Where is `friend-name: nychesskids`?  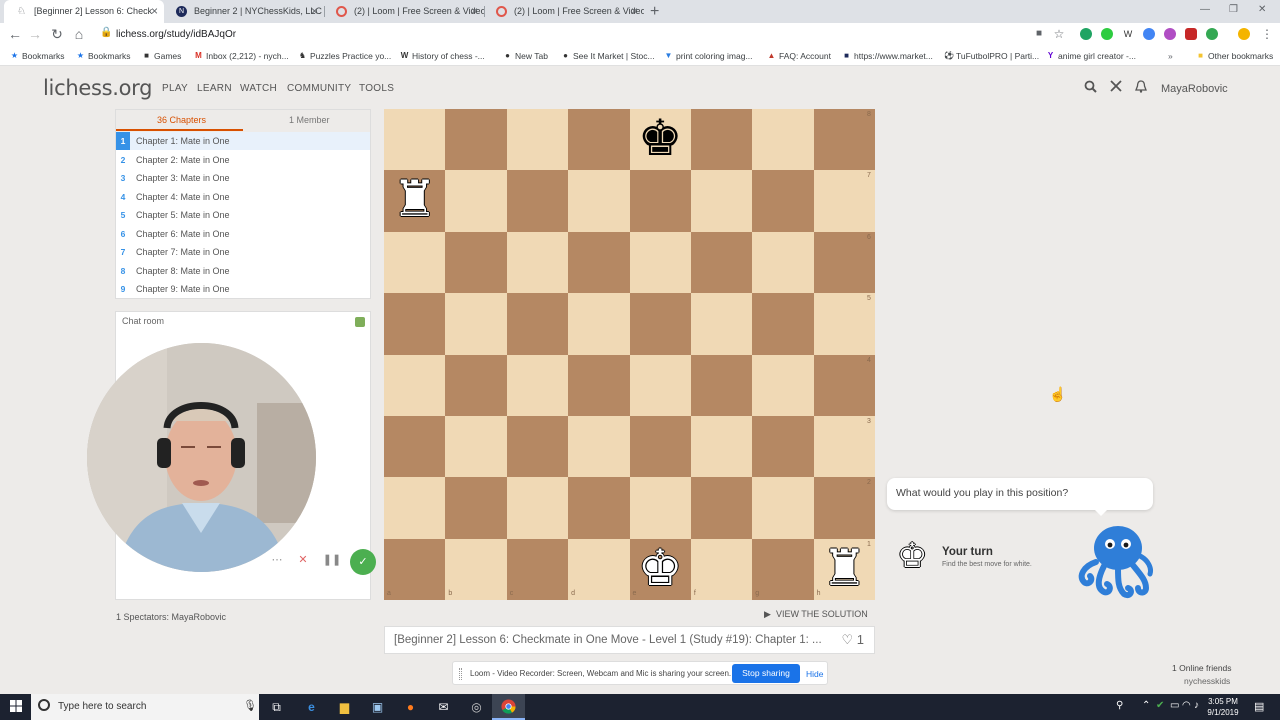
friend-name: nychesskids is located at coordinates (1207, 681).